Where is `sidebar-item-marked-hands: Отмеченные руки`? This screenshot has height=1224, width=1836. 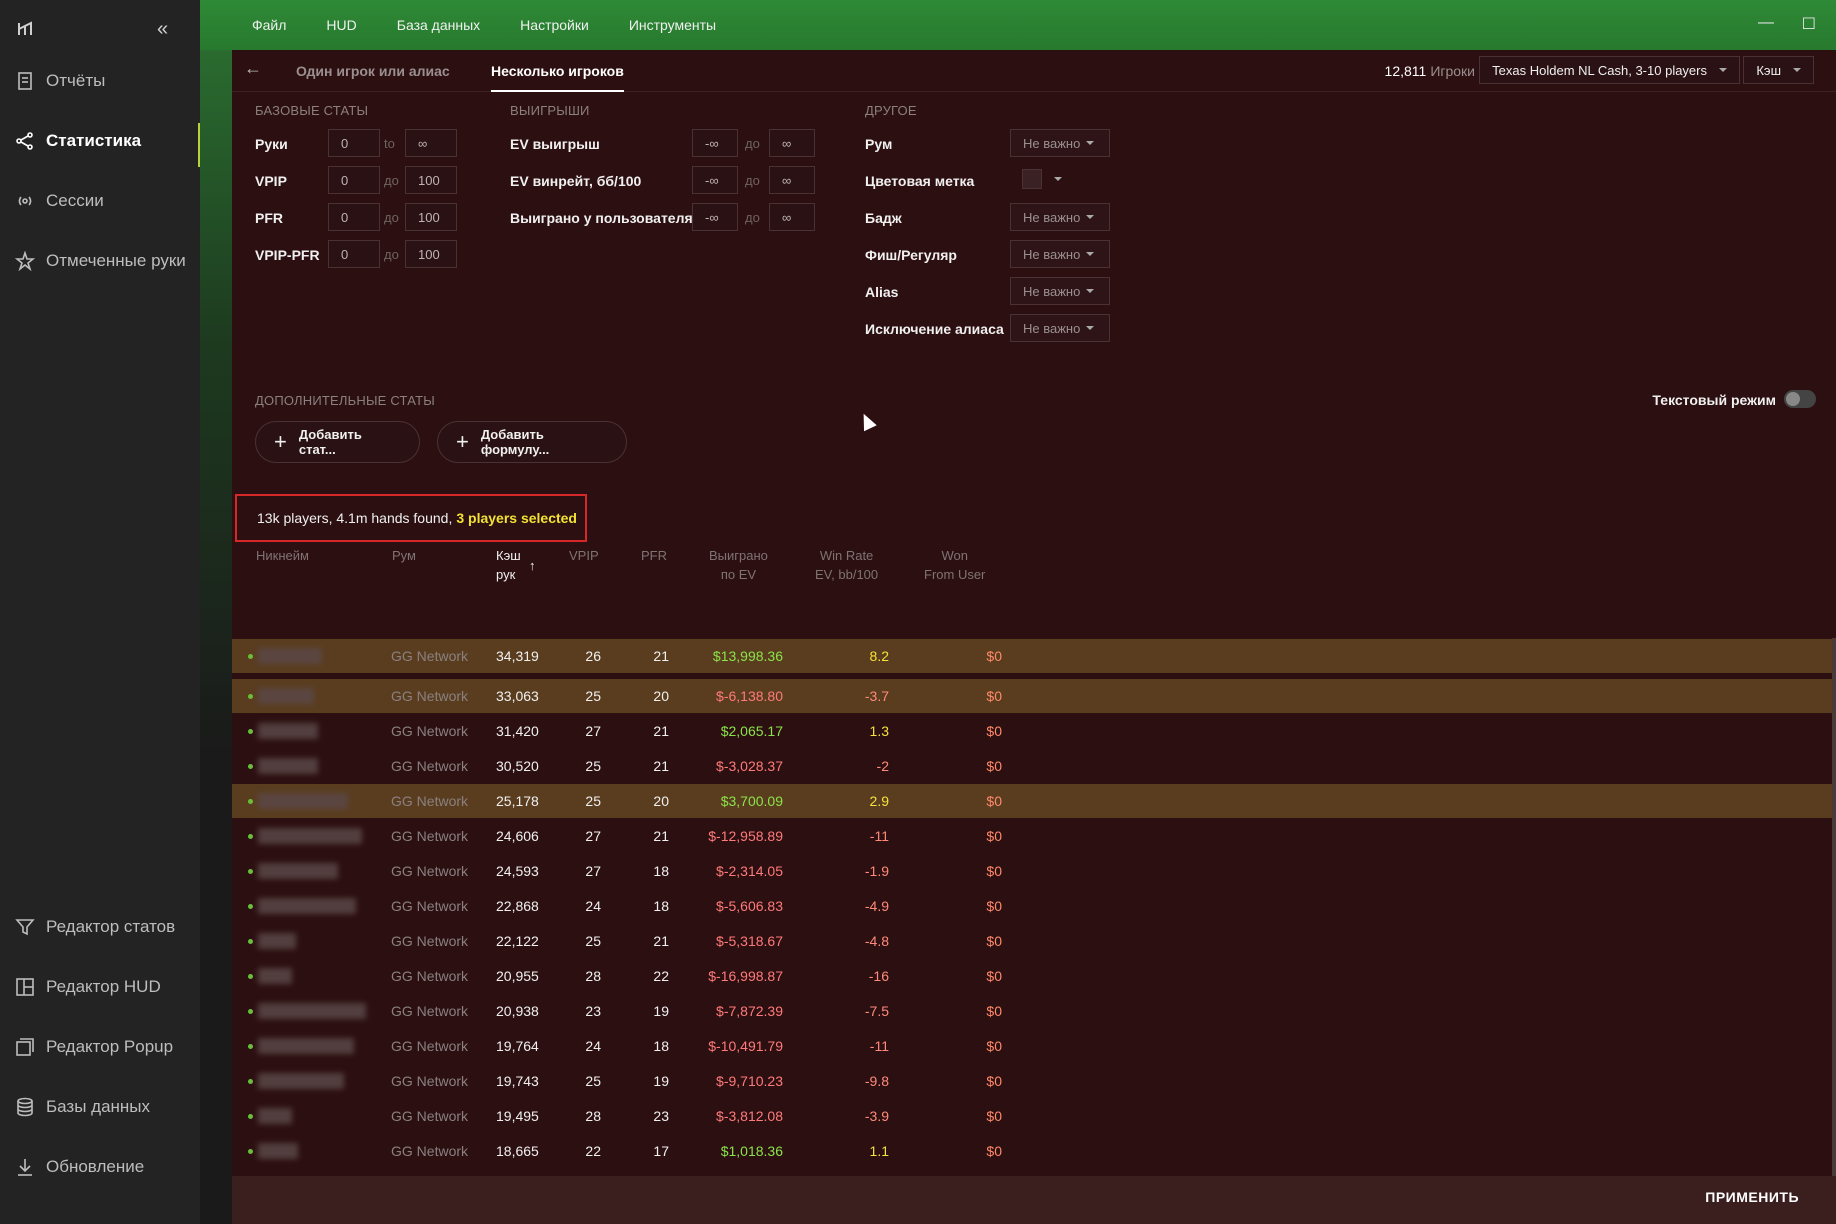
sidebar-item-marked-hands: Отмеченные руки is located at coordinates (100, 261).